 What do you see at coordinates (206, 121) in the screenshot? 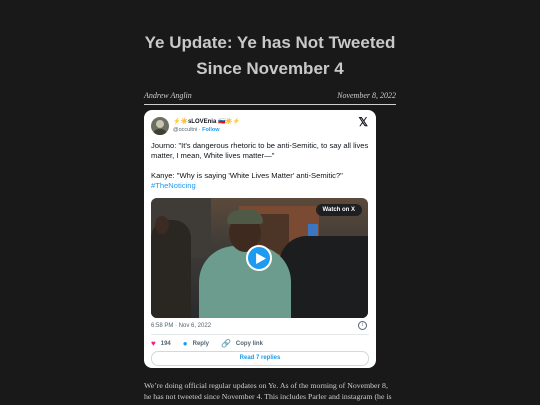
I see `tweet-display-name: ⚡☀️sLOVEnia 🇸🇮☀️⚡` at bounding box center [206, 121].